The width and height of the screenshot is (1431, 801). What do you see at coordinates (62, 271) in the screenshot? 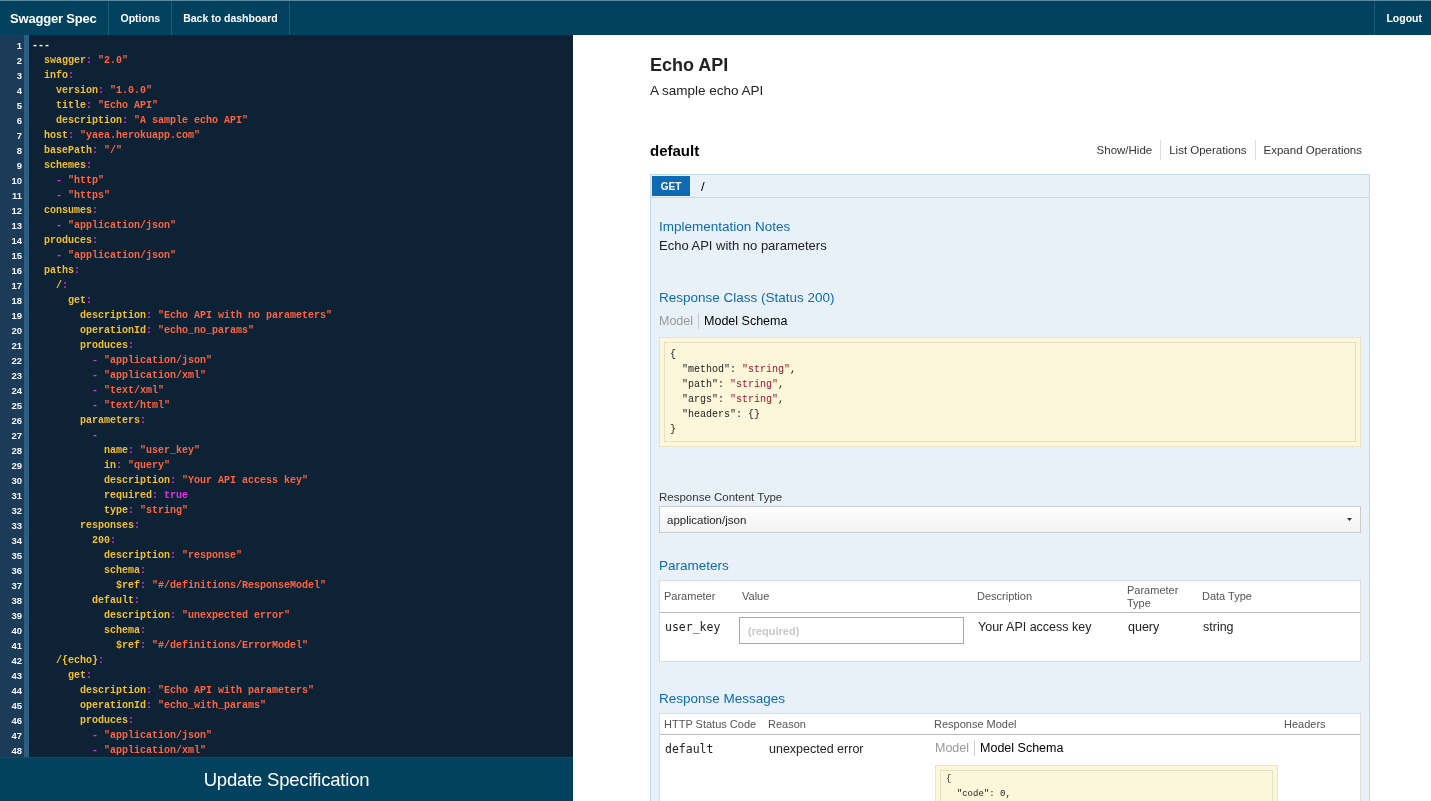
I see `code-line: paths:` at bounding box center [62, 271].